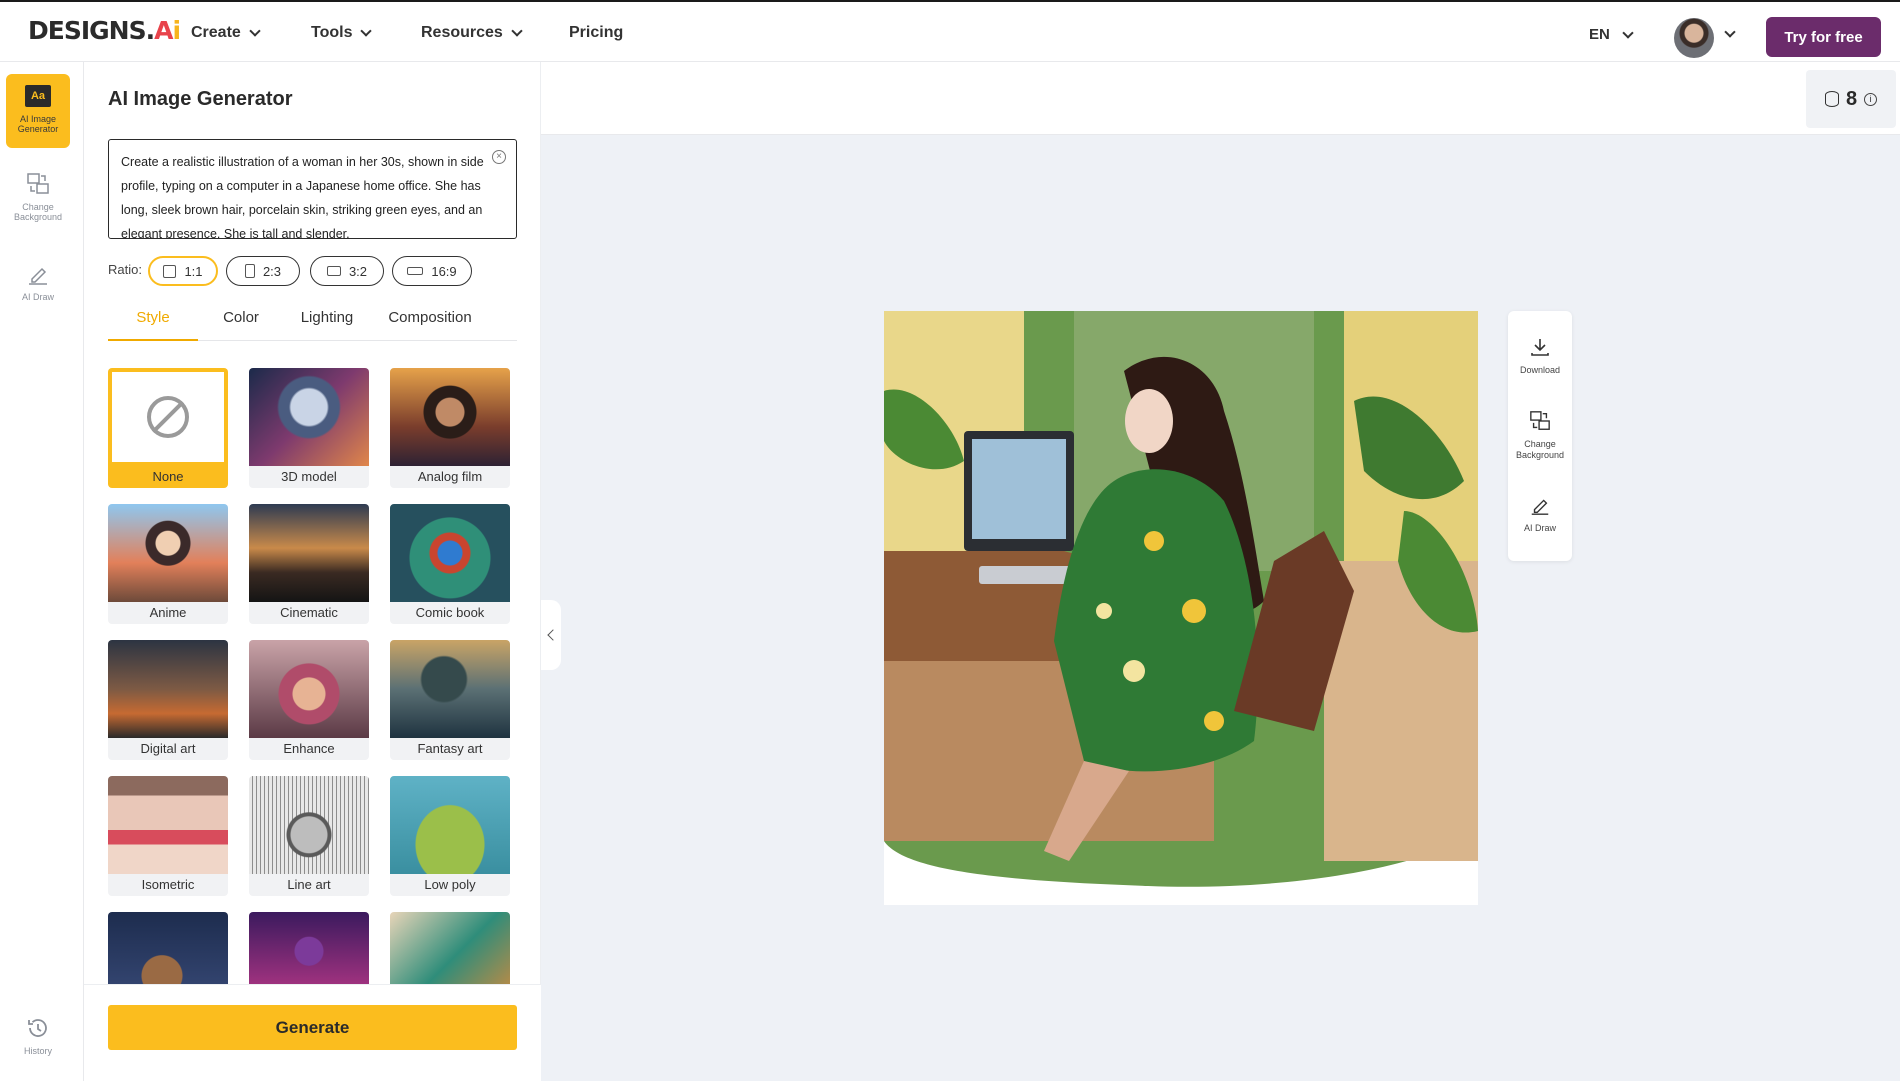  I want to click on ratio-button-1-1: 1:1, so click(183, 271).